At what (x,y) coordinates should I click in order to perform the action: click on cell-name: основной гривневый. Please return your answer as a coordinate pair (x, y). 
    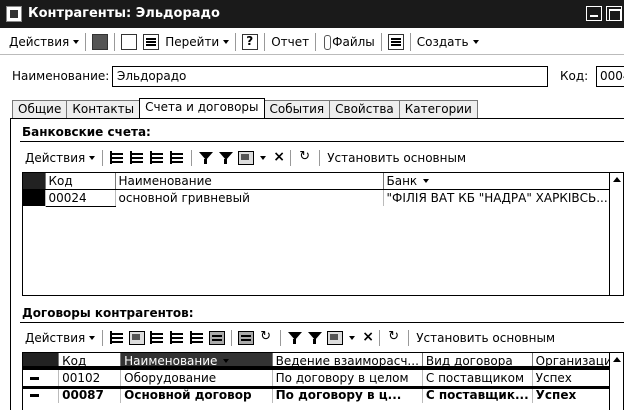
    Looking at the image, I should click on (249, 197).